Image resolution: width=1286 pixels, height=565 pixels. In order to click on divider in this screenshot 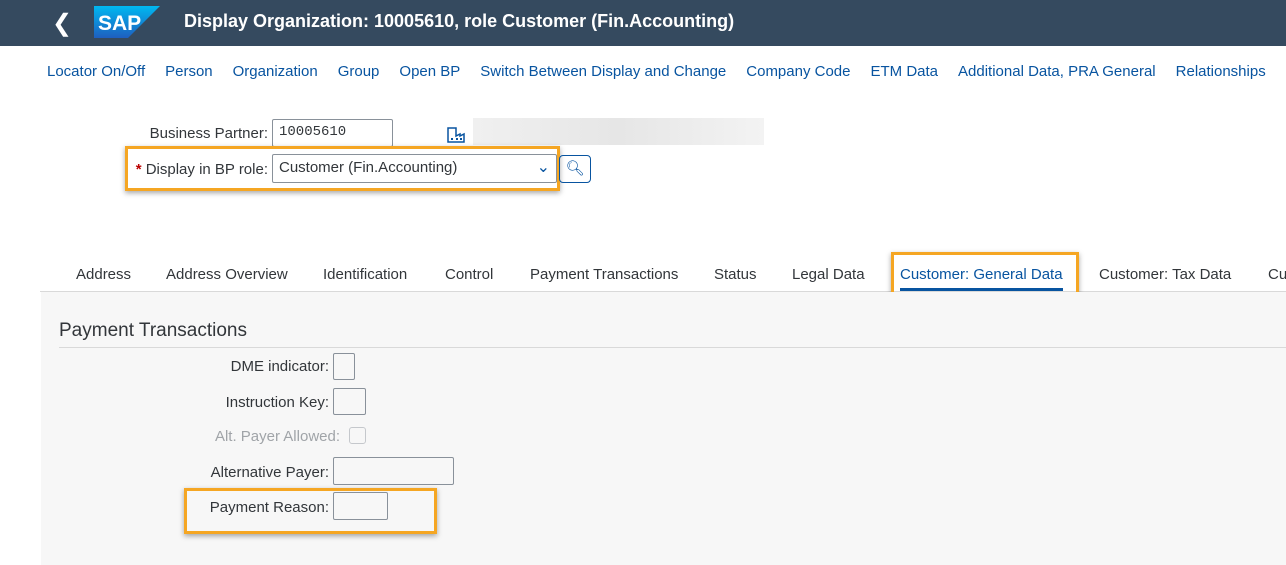, I will do `click(672, 347)`.